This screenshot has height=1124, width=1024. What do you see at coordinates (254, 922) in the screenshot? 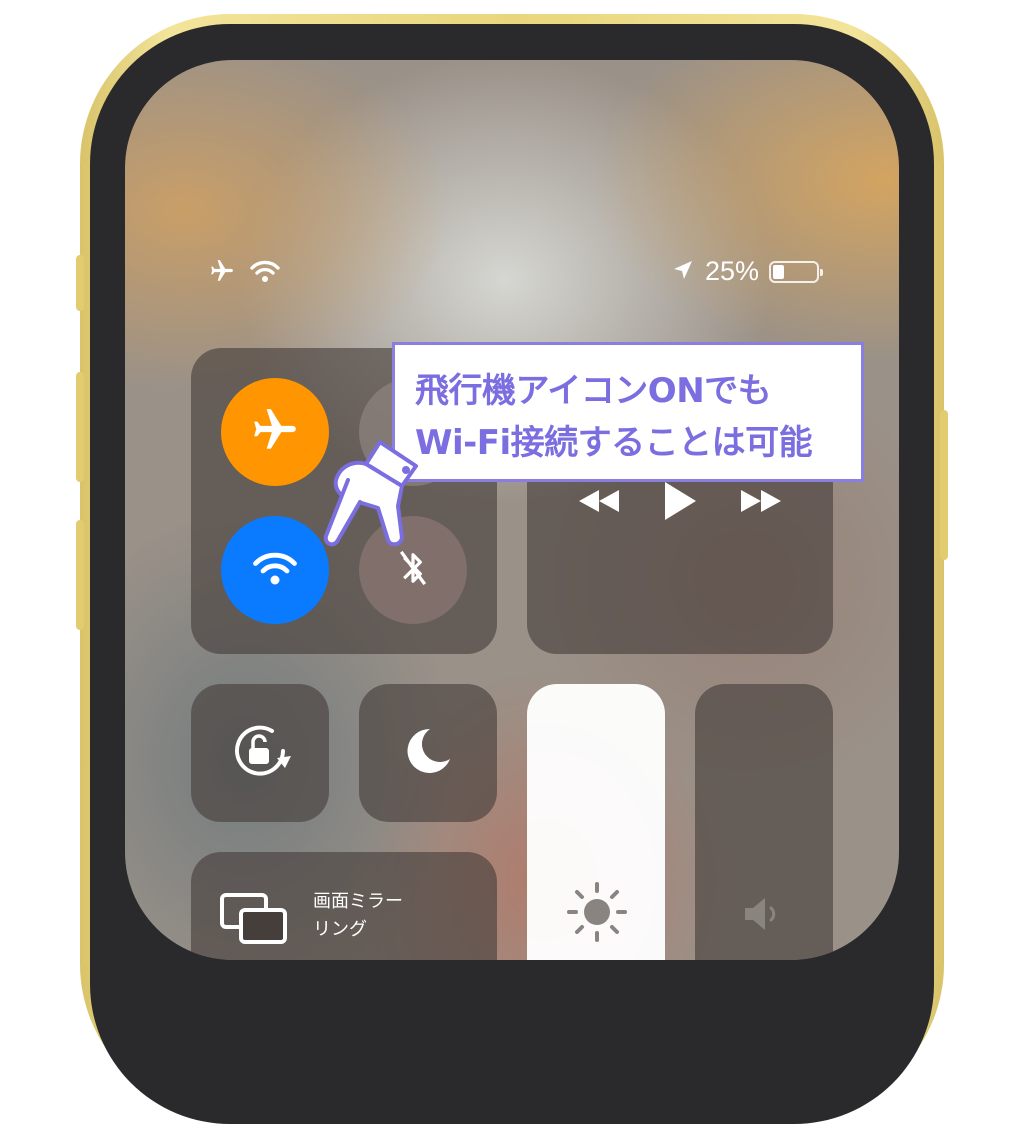
I see `screen-mirroring-icon` at bounding box center [254, 922].